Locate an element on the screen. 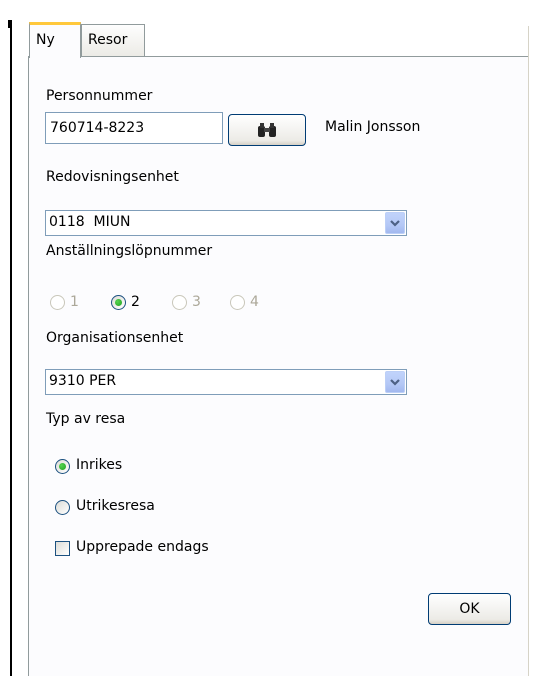 Image resolution: width=550 pixels, height=676 pixels. tab-label: Ny is located at coordinates (45, 40).